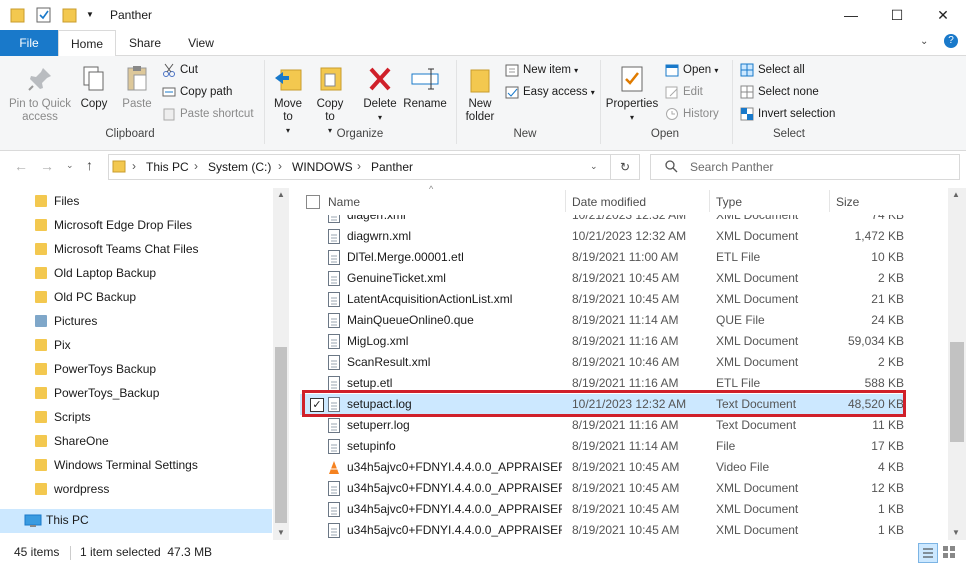 This screenshot has width=966, height=565. Describe the element at coordinates (44, 15) in the screenshot. I see `properties-quick-icon` at that location.